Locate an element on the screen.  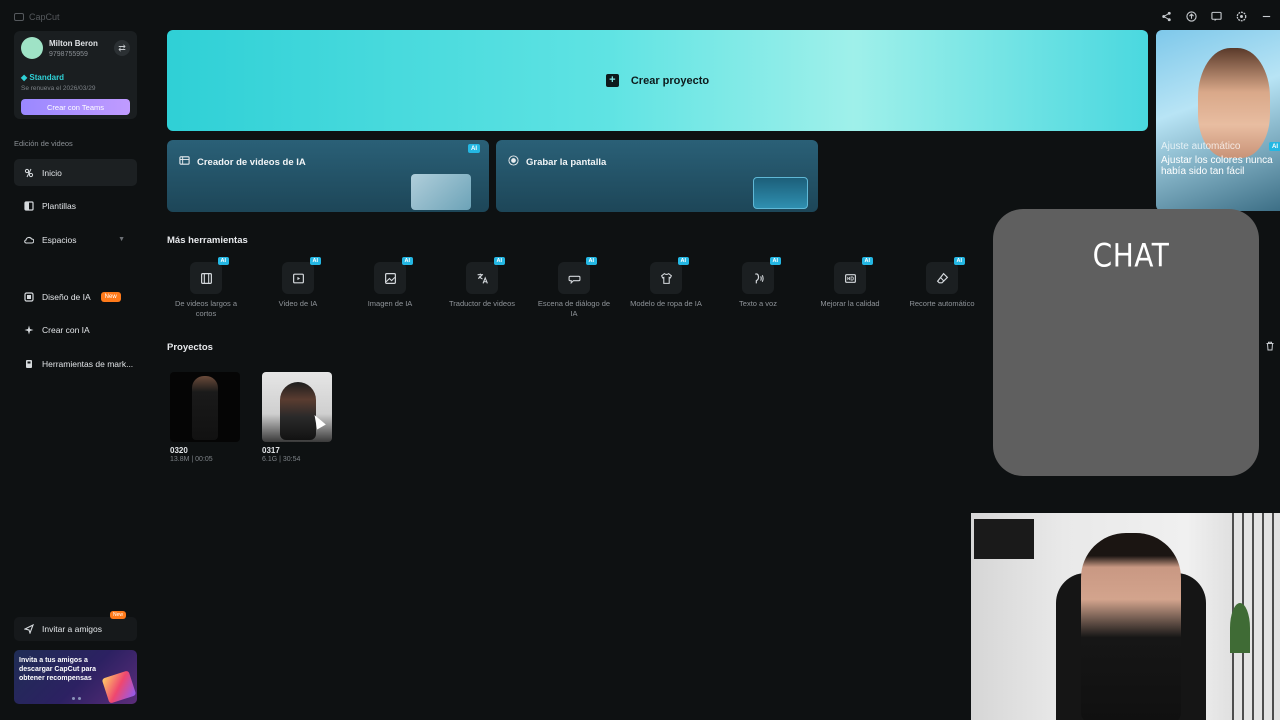
invite-friends-button: Invitar a amigos New is located at coordinates (75, 626).